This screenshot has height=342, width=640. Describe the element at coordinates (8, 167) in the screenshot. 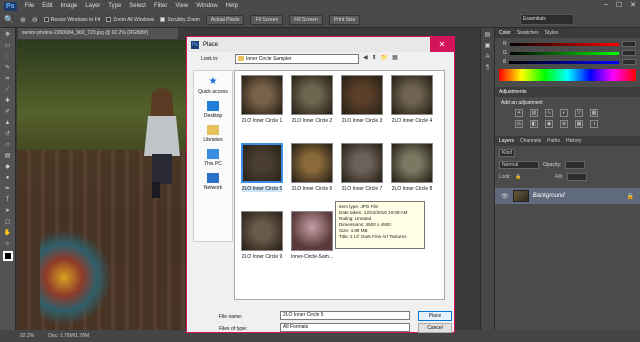

I see `blur-tool-icon: ◆` at that location.